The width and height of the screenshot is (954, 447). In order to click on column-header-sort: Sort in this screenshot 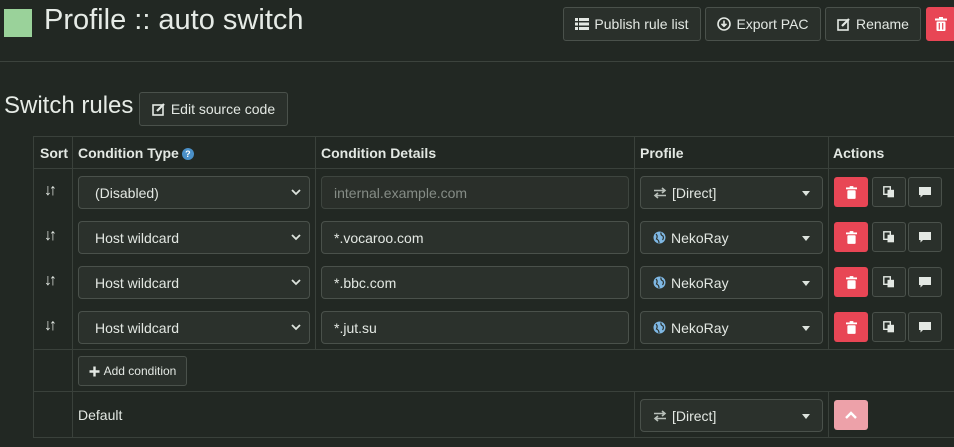, I will do `click(54, 153)`.